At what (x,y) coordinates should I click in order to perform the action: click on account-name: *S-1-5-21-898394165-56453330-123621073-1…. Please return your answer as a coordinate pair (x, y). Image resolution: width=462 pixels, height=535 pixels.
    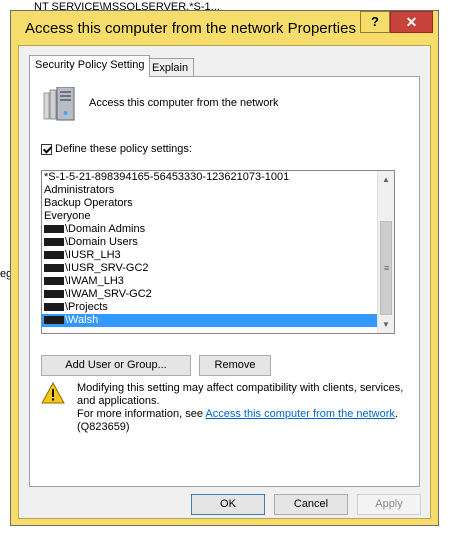
    Looking at the image, I should click on (167, 177).